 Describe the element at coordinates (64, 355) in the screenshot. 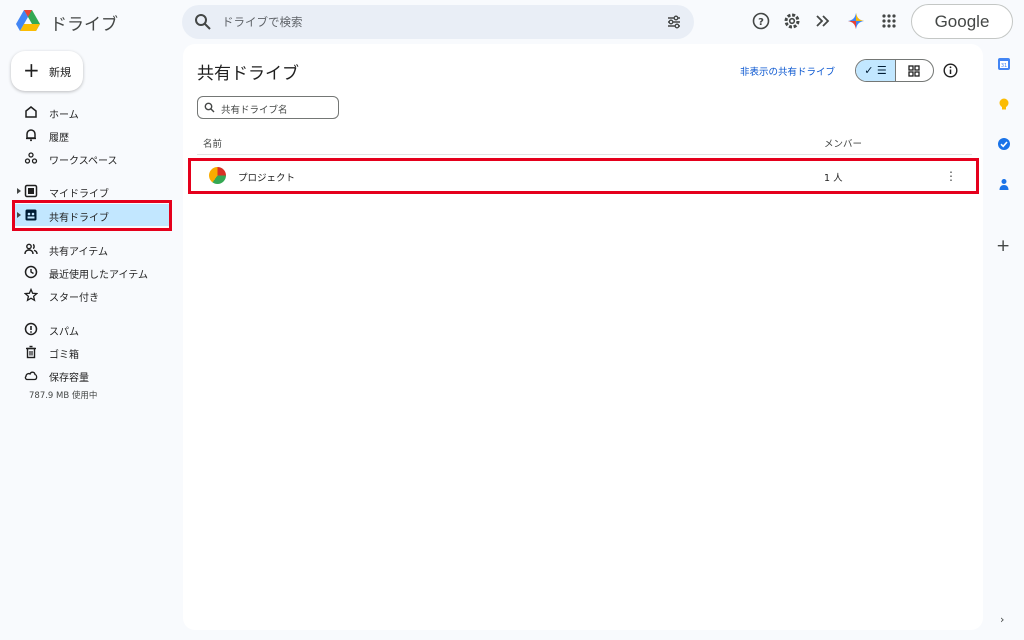

I see `sidebar-item-label: ゴミ箱` at that location.